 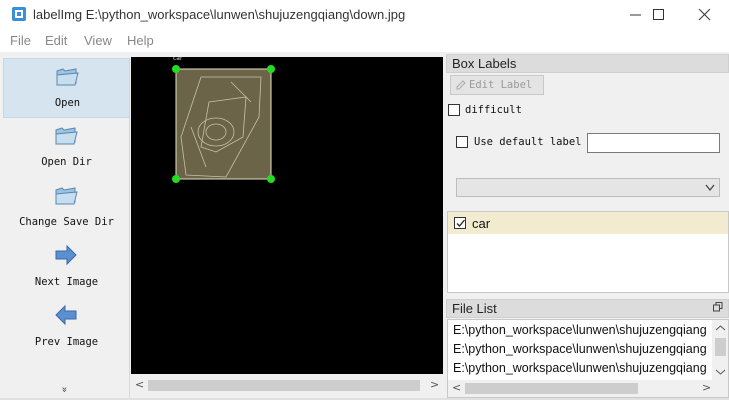 I want to click on canvas-horizontal-scrollbar: < >, so click(x=287, y=385).